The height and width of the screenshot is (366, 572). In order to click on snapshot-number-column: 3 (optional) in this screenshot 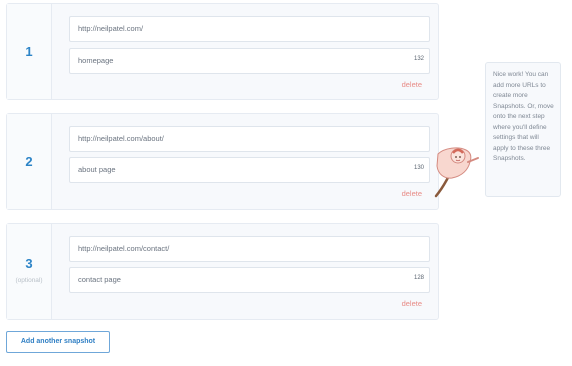, I will do `click(29, 271)`.